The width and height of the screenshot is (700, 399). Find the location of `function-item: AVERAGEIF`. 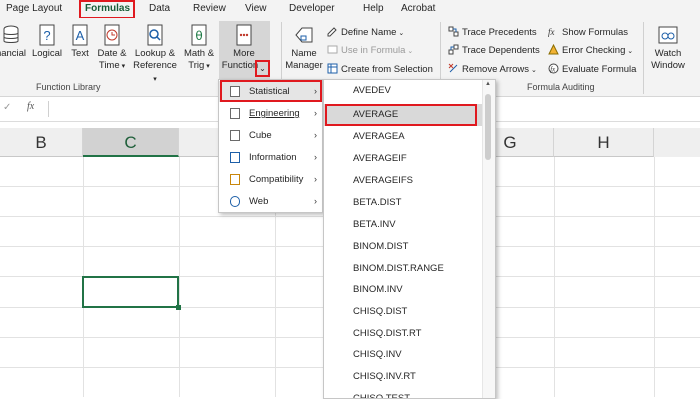

function-item: AVERAGEIF is located at coordinates (403, 159).